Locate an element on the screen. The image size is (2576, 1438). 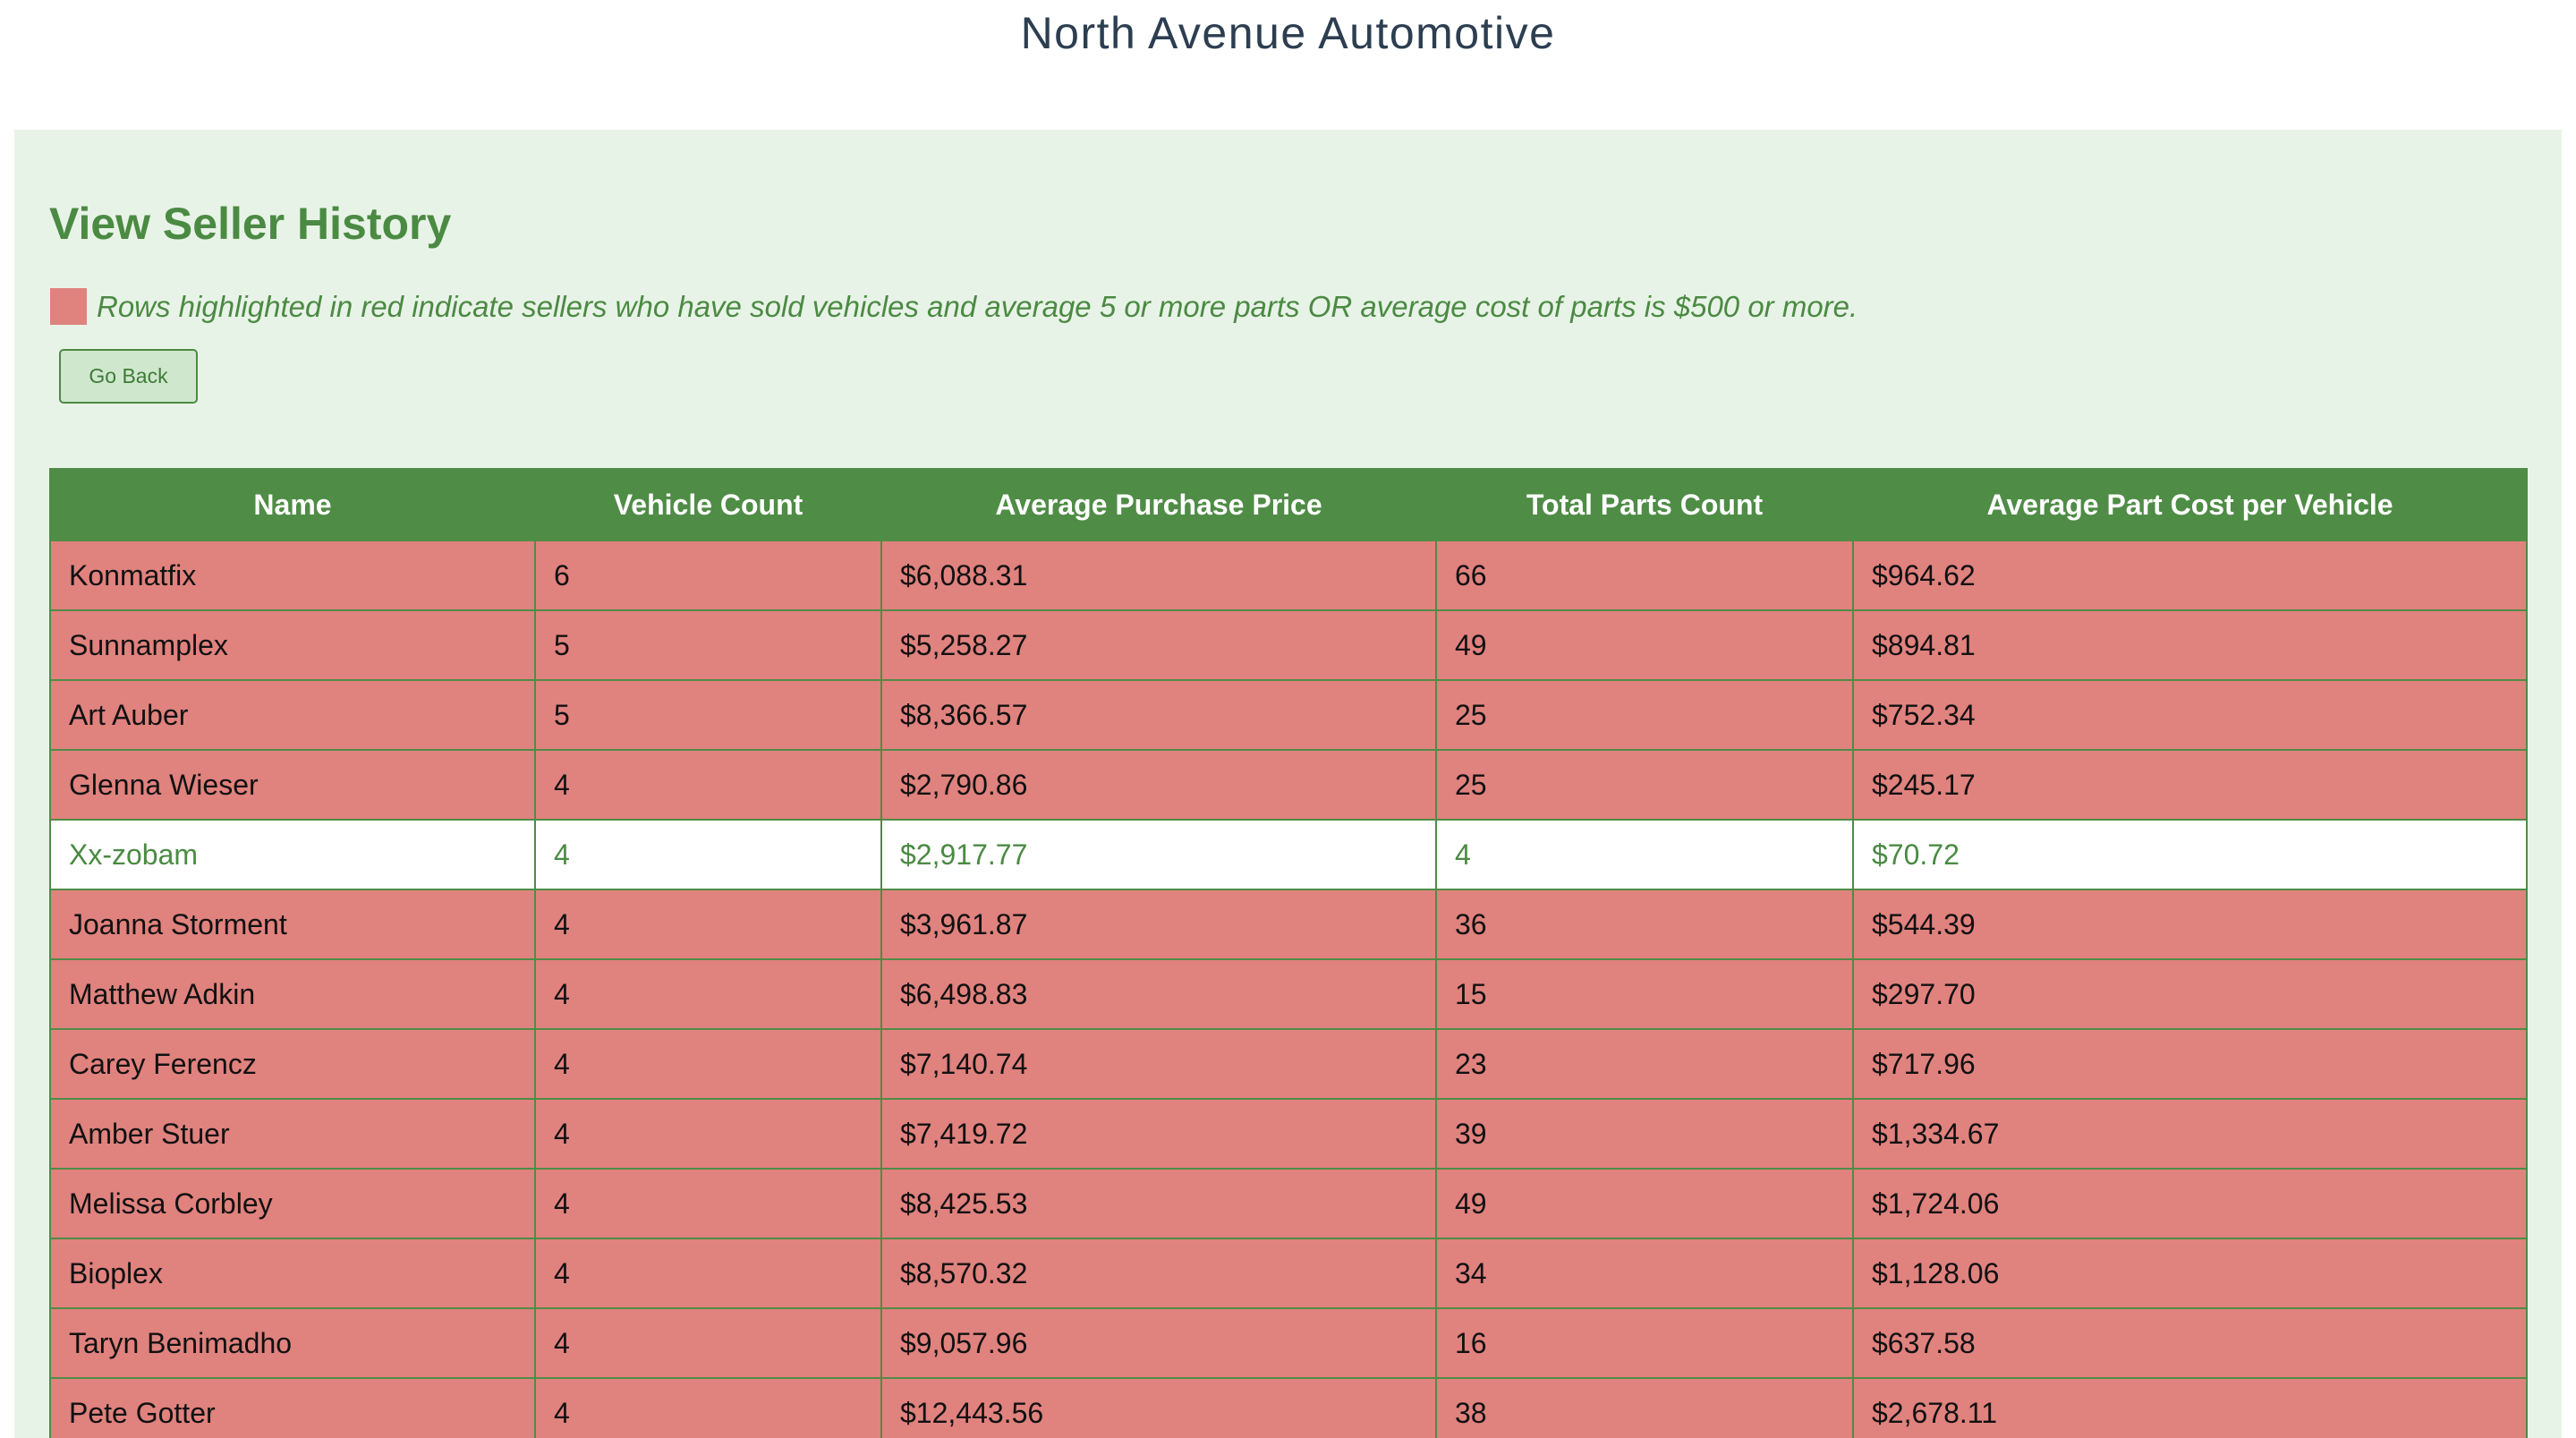
table-row: Taryn Benimadho 4 $9,057.96 16 $637.58 is located at coordinates (1288, 1343).